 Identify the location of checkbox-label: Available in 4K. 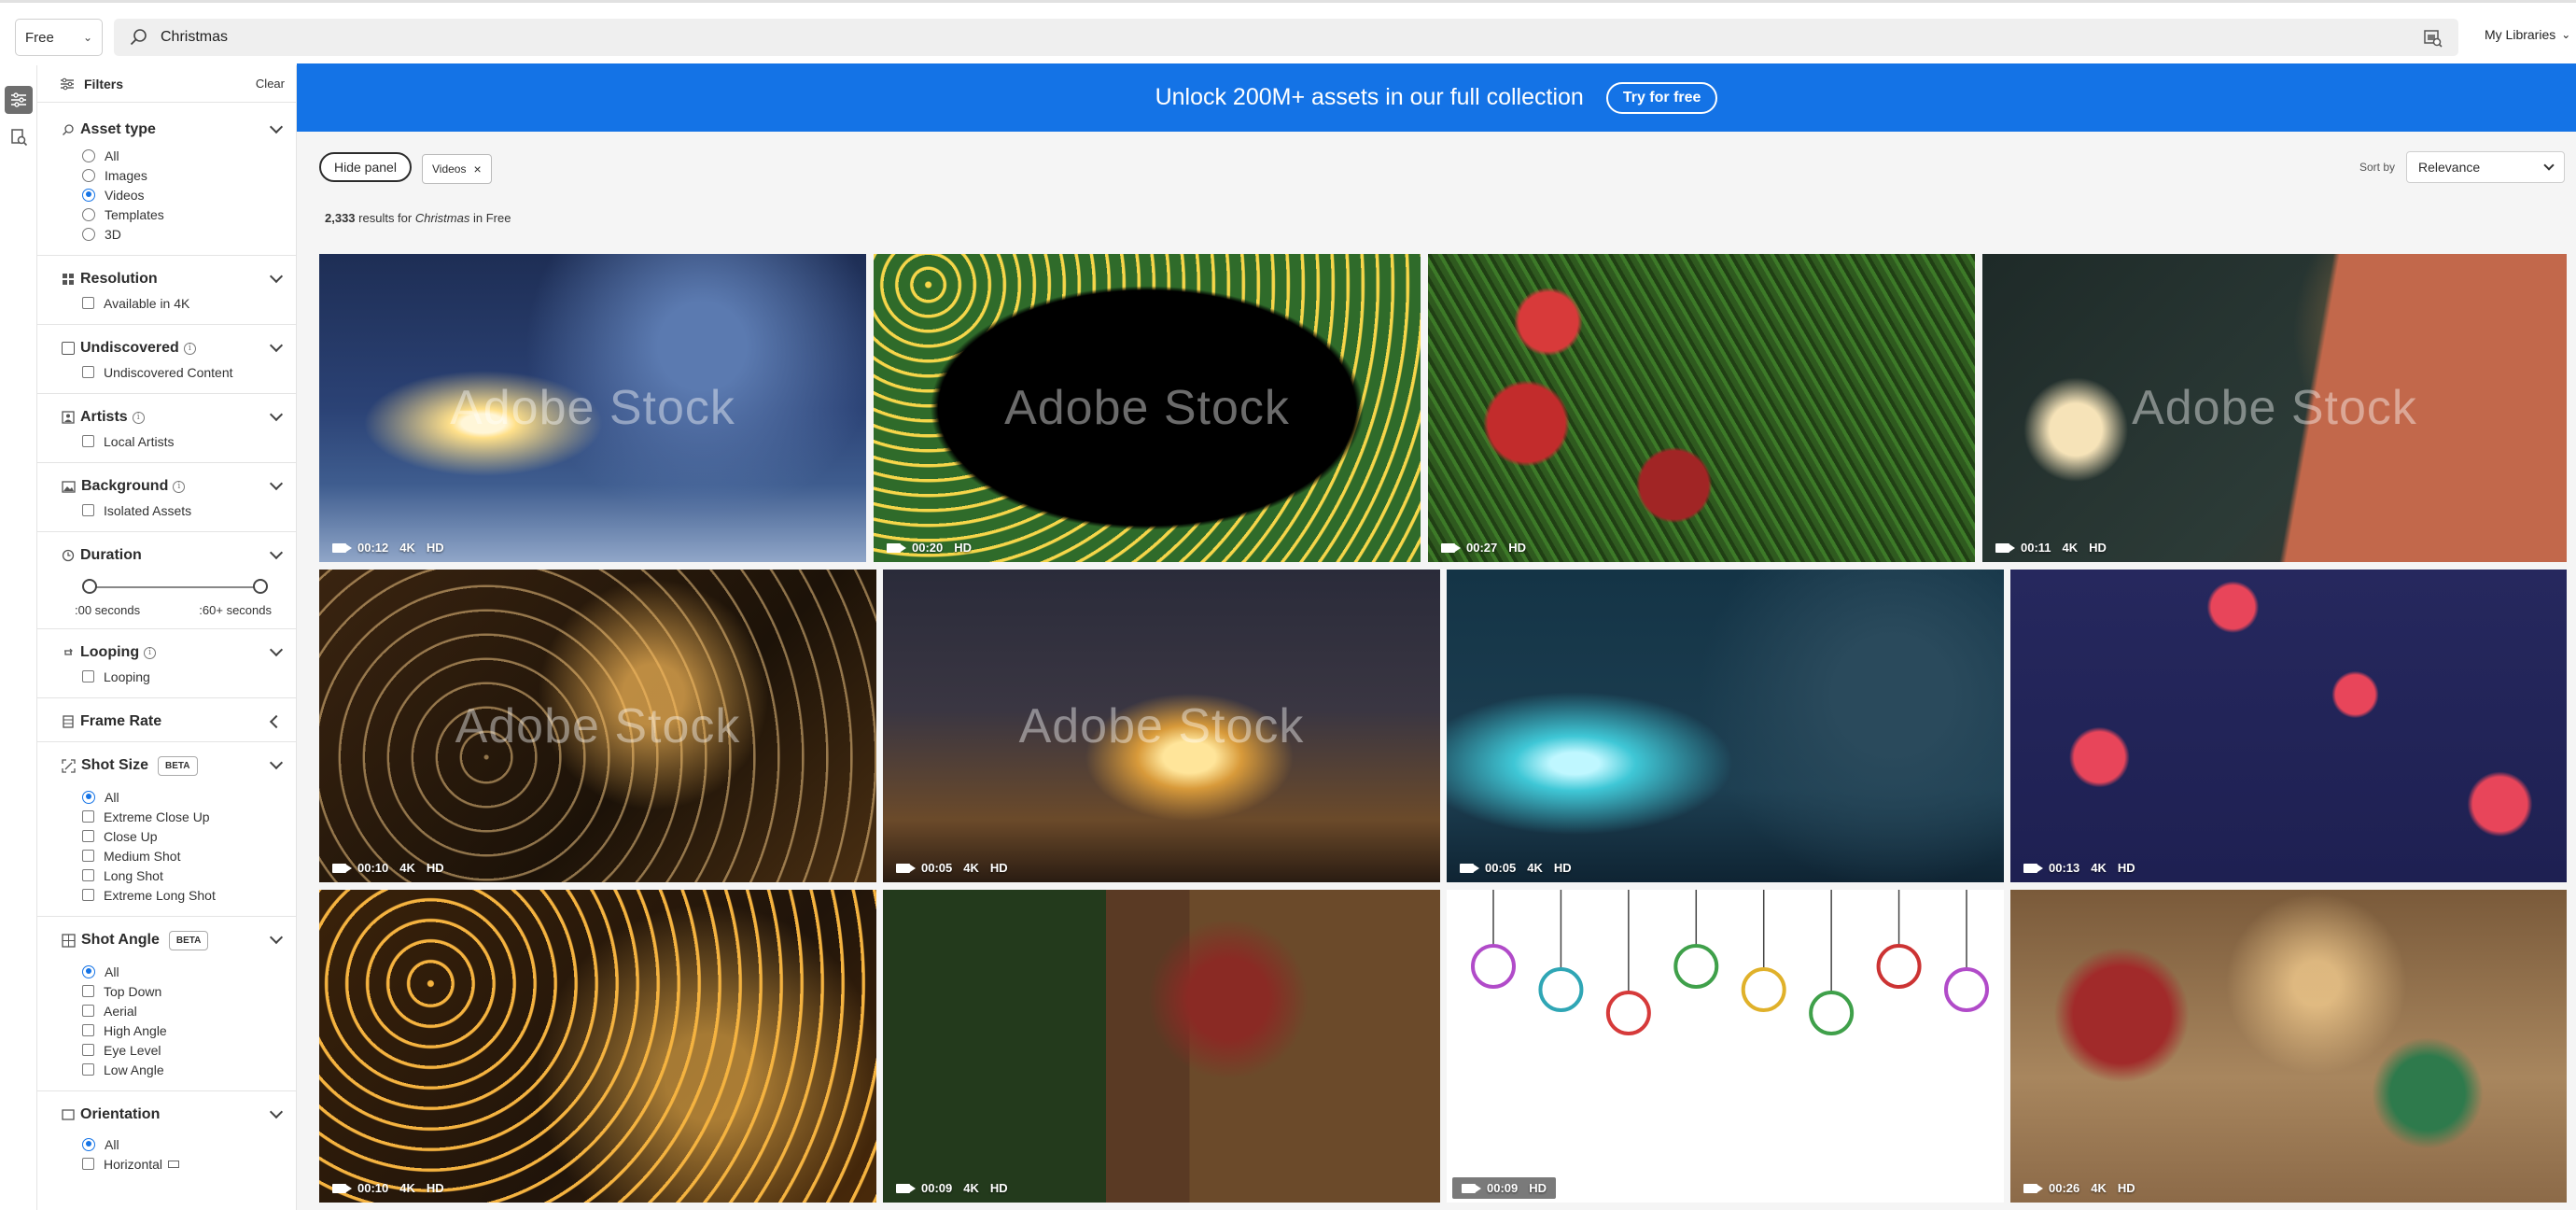
(147, 303).